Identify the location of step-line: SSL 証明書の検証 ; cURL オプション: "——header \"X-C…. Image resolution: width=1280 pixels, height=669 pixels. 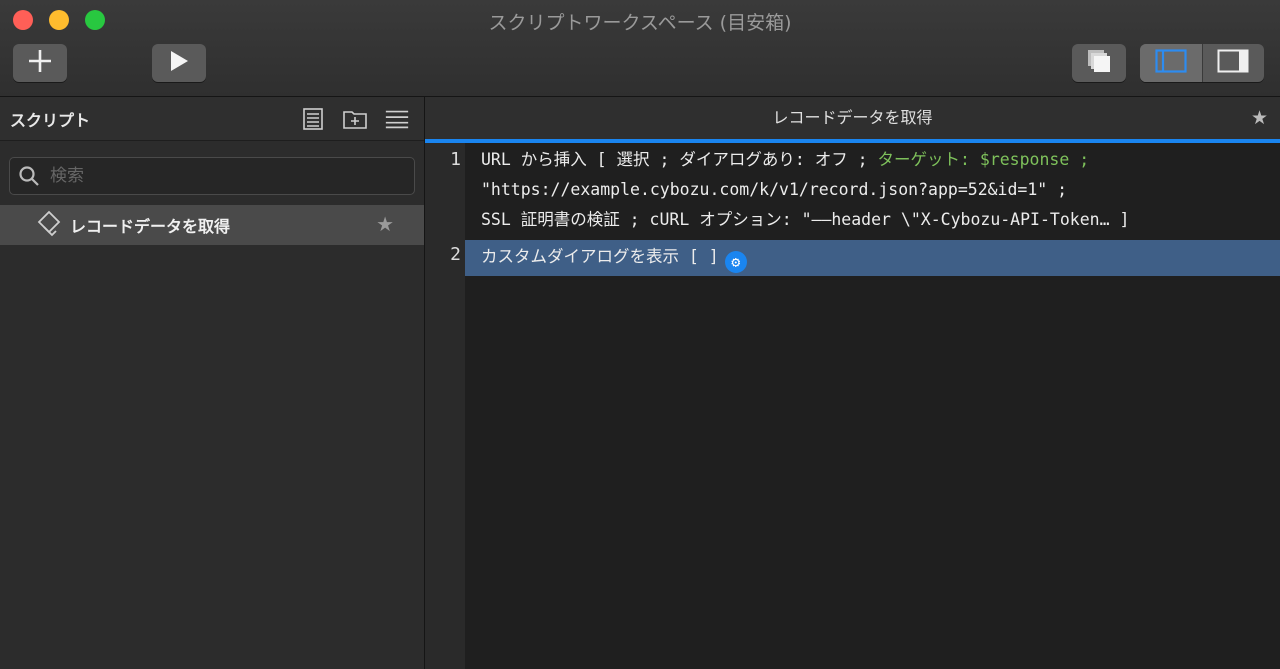
(805, 219).